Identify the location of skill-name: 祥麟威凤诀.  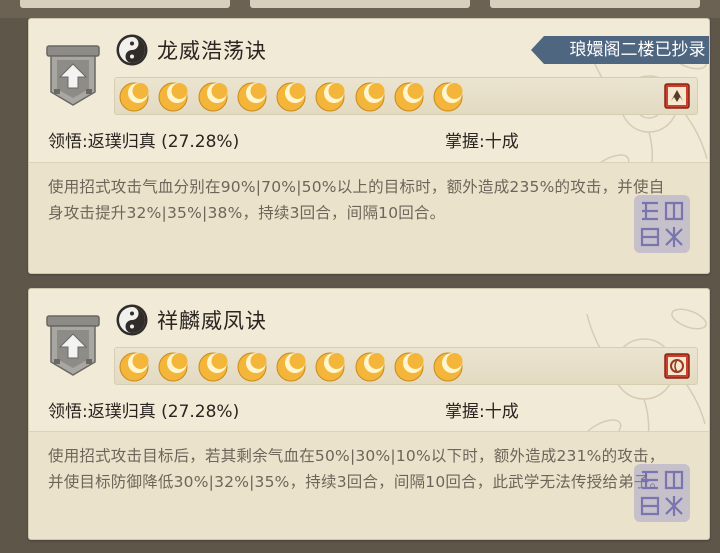
(212, 321).